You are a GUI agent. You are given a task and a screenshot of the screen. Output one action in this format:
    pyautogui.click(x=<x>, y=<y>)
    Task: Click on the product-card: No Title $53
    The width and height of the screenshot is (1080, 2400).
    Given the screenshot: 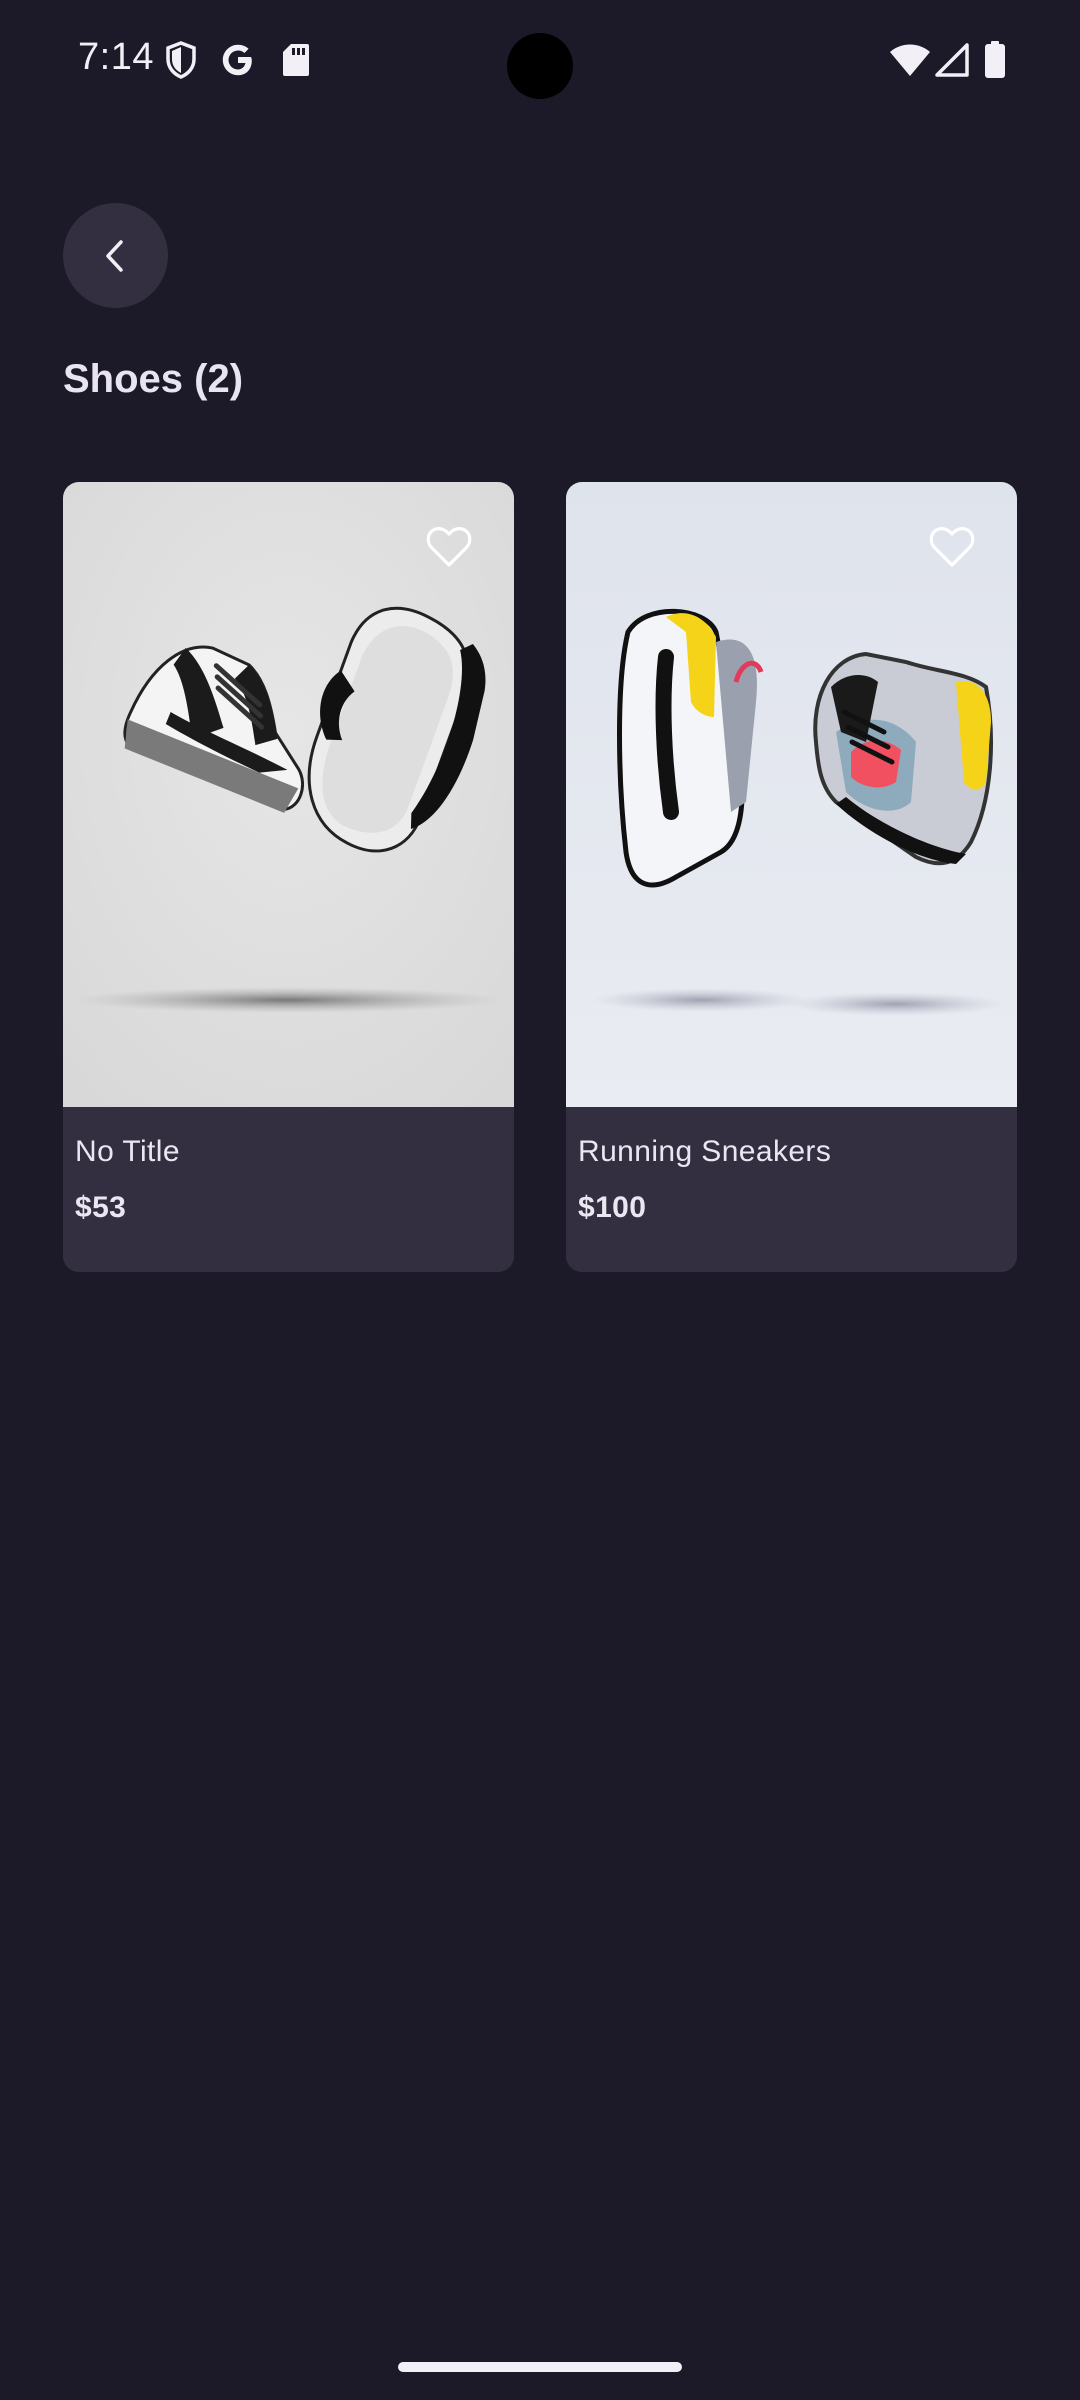 What is the action you would take?
    pyautogui.click(x=288, y=877)
    